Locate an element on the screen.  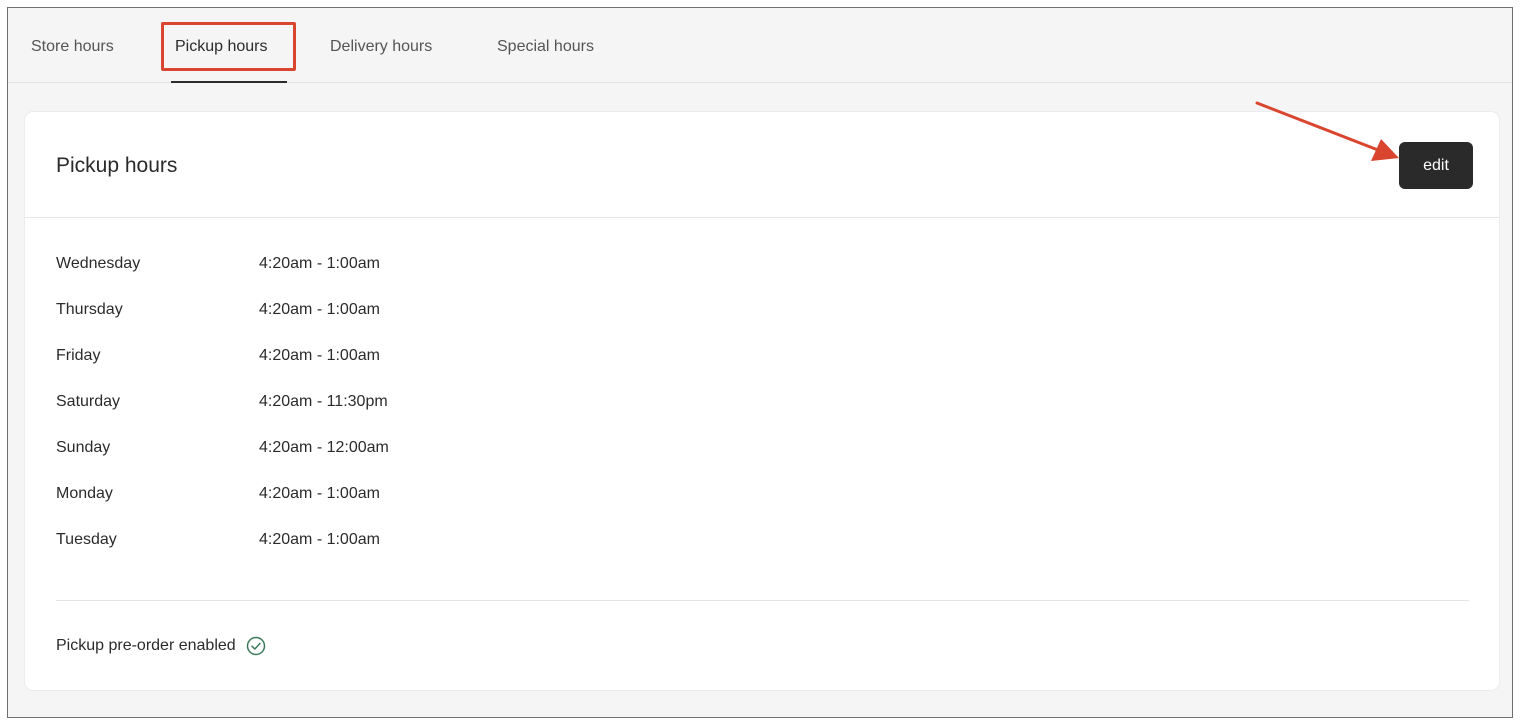
tab-special-hours: Special hours is located at coordinates (545, 47).